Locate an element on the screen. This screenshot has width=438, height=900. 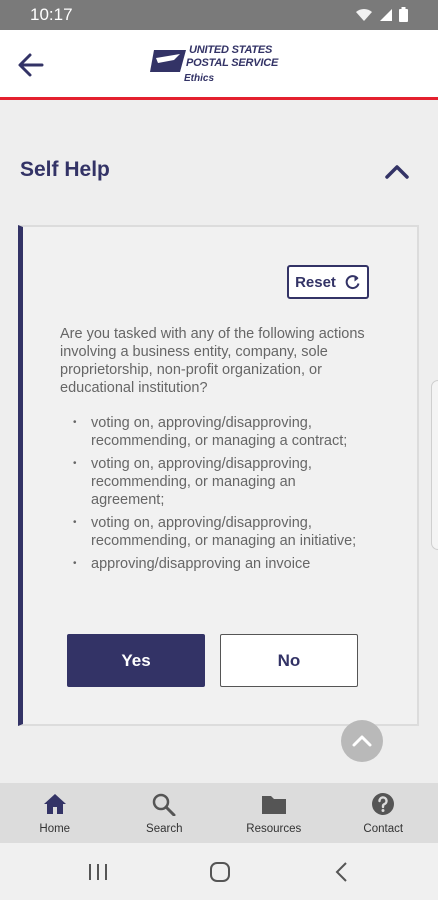
home-icon is located at coordinates (54, 804).